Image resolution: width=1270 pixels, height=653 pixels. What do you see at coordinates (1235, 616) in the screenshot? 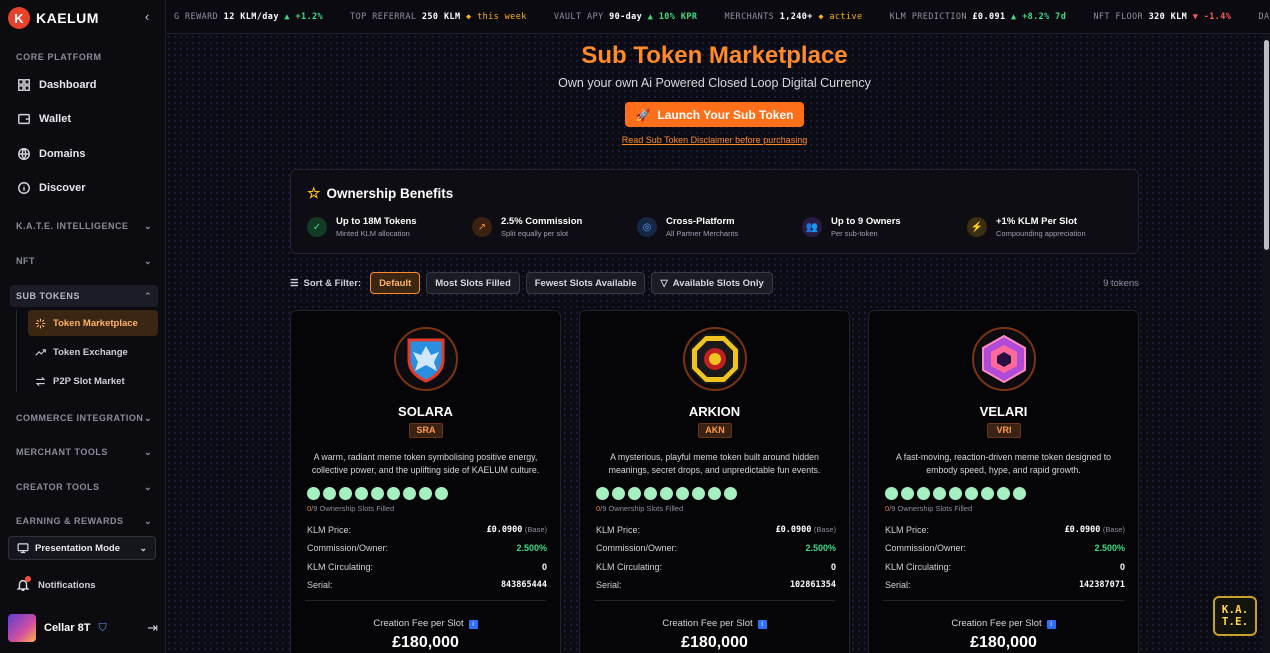
I see `kate-assistant-button: K.A. T.E.` at bounding box center [1235, 616].